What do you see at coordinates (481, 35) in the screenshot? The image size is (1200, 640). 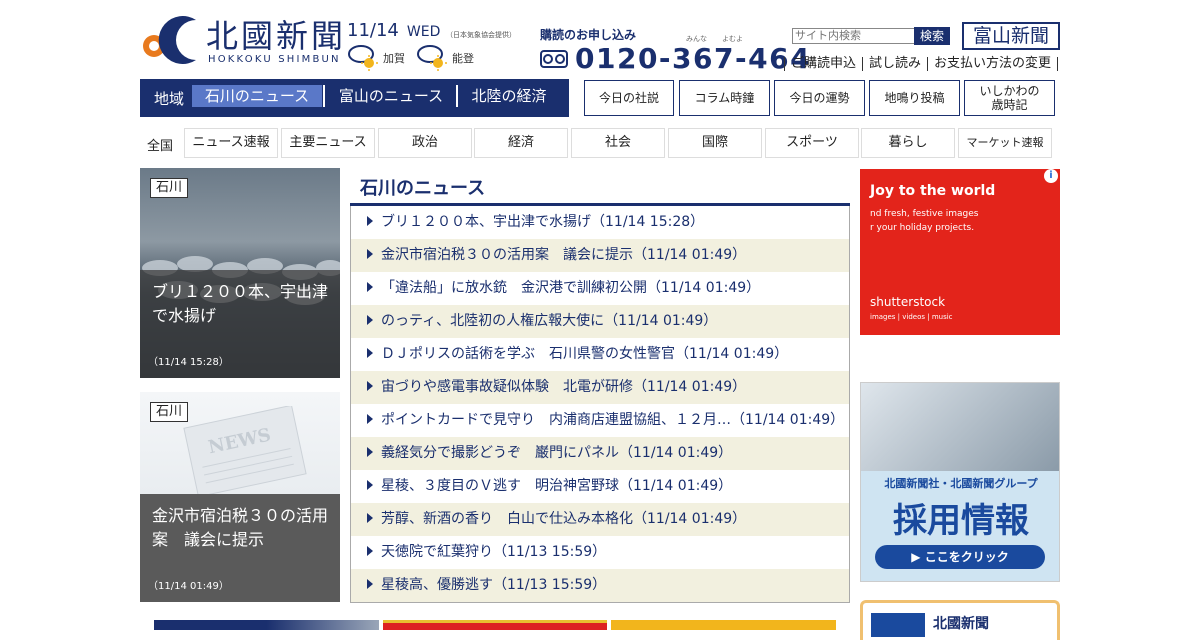 I see `weather-source: （日本気象協会提供）` at bounding box center [481, 35].